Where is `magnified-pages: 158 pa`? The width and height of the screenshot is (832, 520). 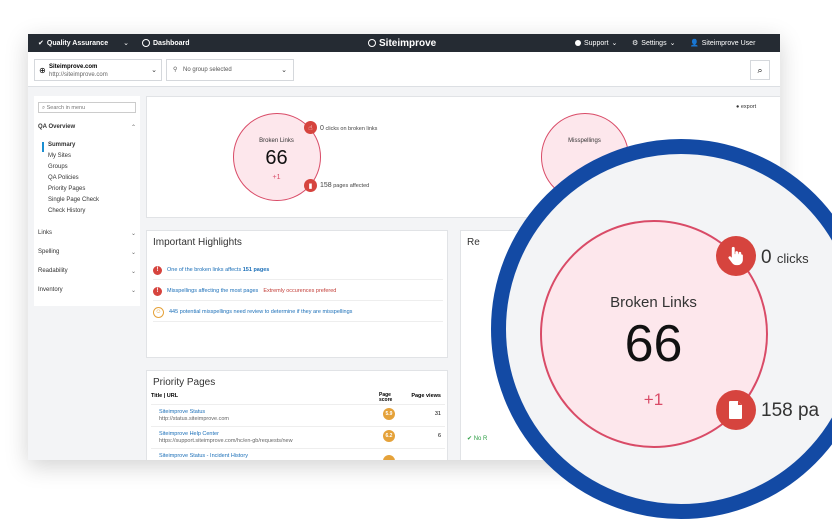 magnified-pages: 158 pa is located at coordinates (790, 411).